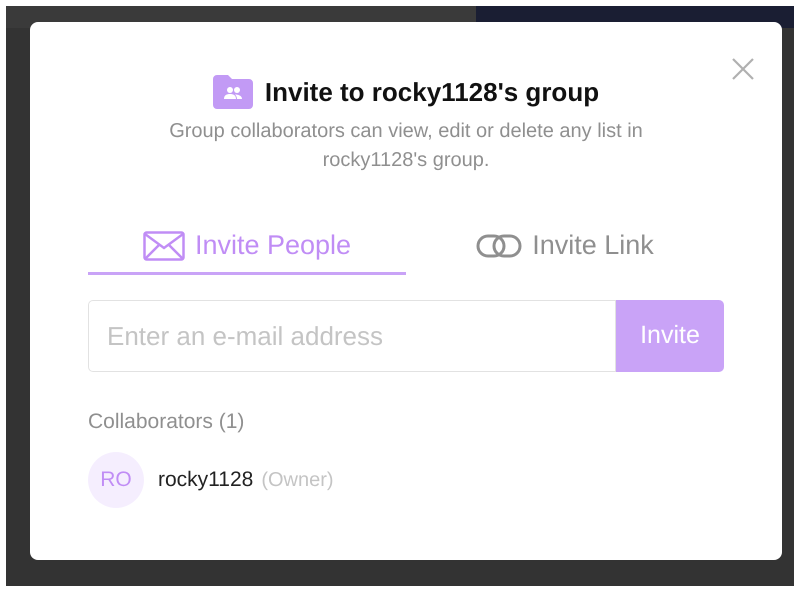 This screenshot has height=592, width=800. I want to click on link-icon, so click(499, 246).